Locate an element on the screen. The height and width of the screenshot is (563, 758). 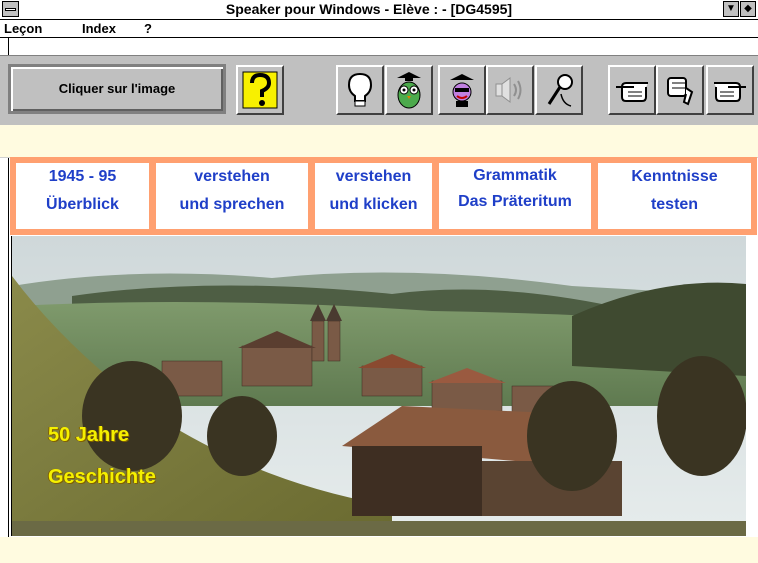
toolbar: Cliquer sur l'image is located at coordinates (379, 90).